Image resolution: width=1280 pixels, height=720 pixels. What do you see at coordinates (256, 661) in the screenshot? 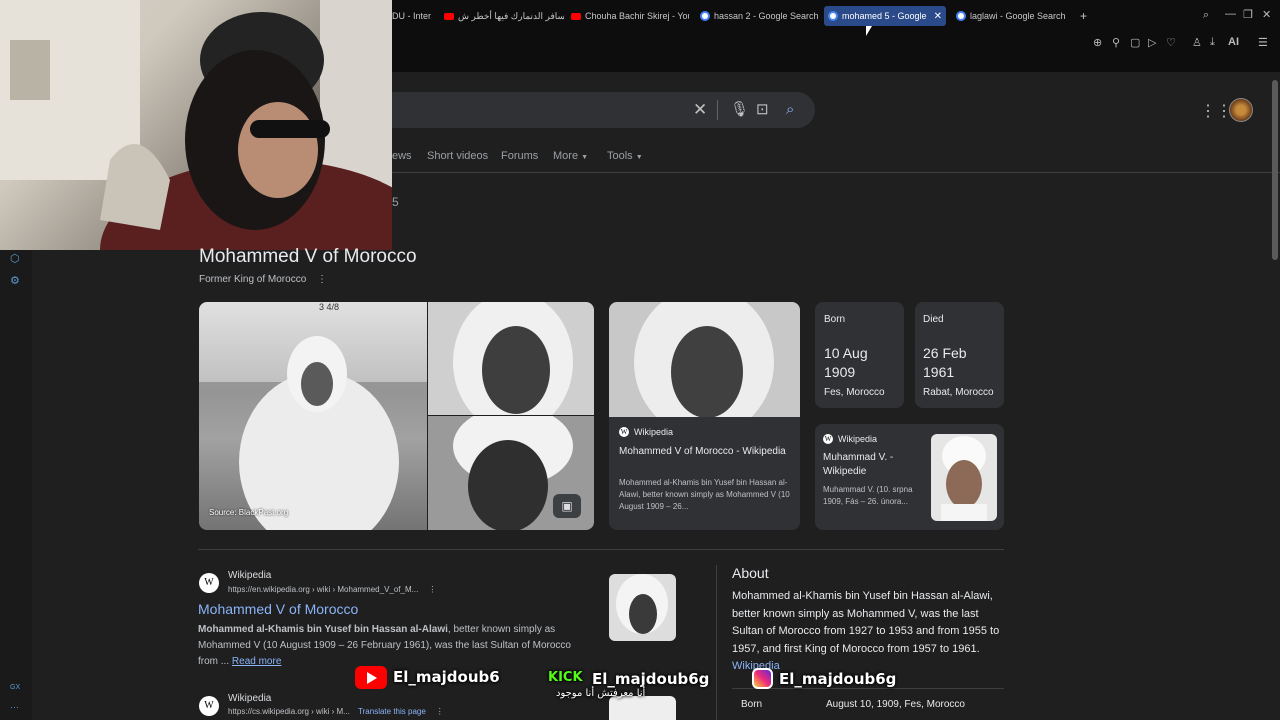
I see `read-more-link: Read more` at bounding box center [256, 661].